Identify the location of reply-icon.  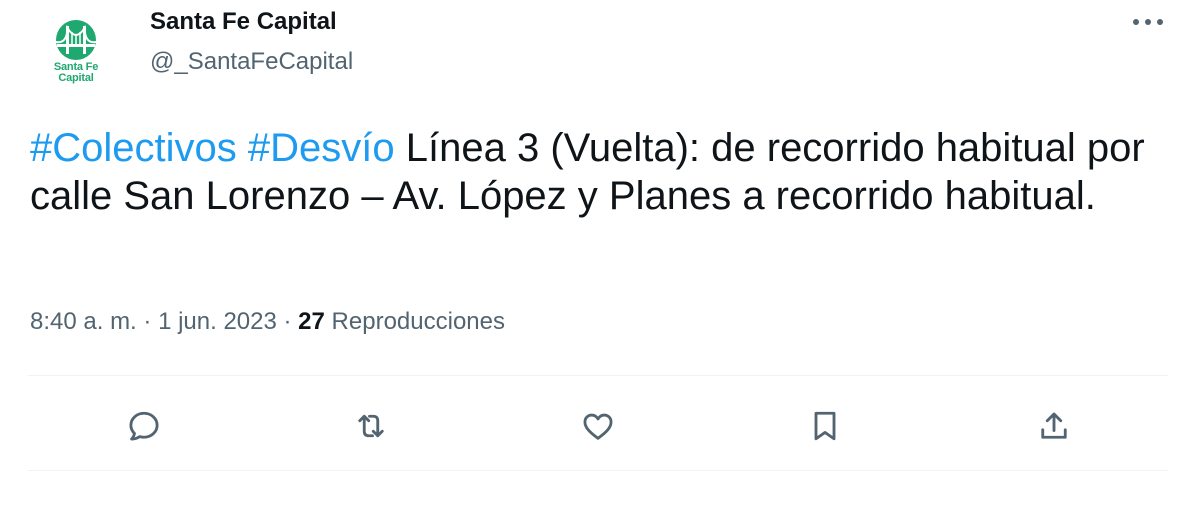
(144, 426).